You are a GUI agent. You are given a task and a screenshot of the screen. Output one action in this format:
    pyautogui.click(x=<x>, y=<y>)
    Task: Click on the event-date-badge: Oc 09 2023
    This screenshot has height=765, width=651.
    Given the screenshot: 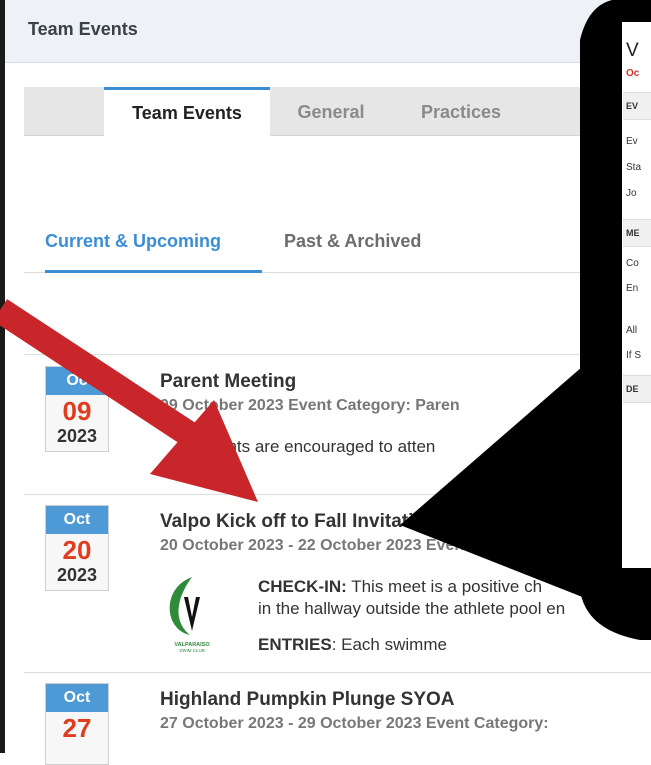 What is the action you would take?
    pyautogui.click(x=77, y=409)
    